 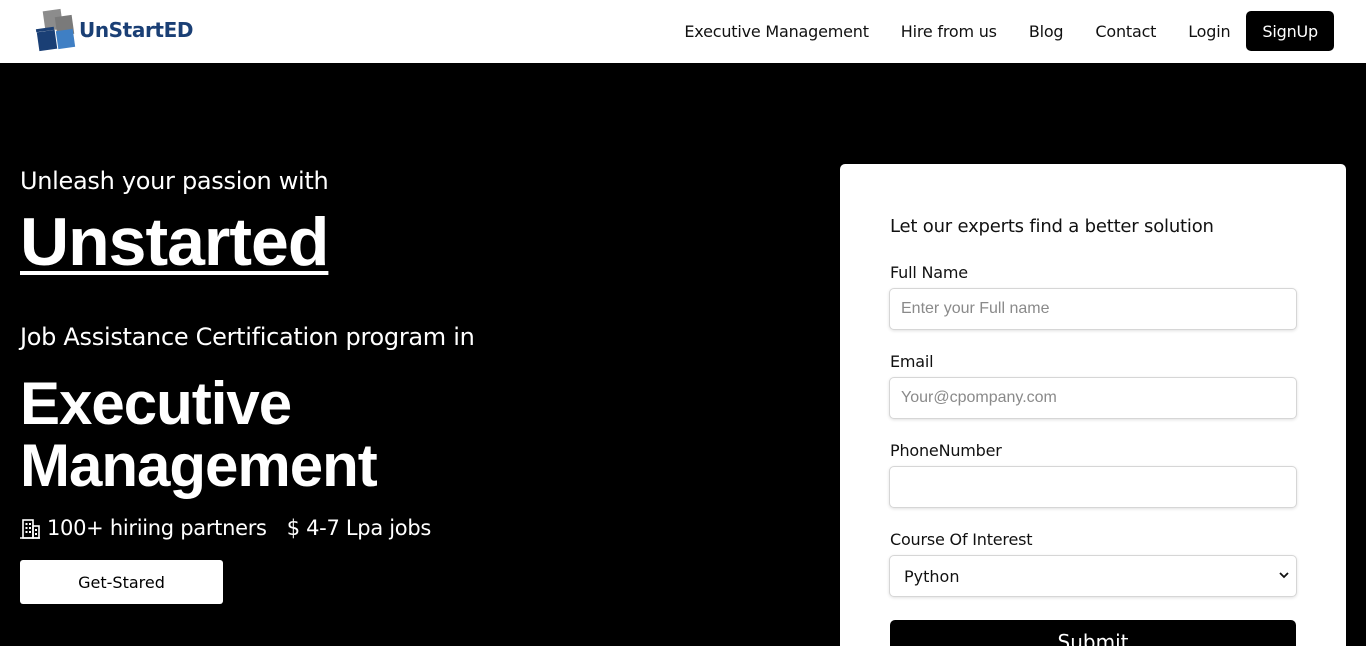 I want to click on hero-tagline: Unleash your passion with, so click(x=174, y=181).